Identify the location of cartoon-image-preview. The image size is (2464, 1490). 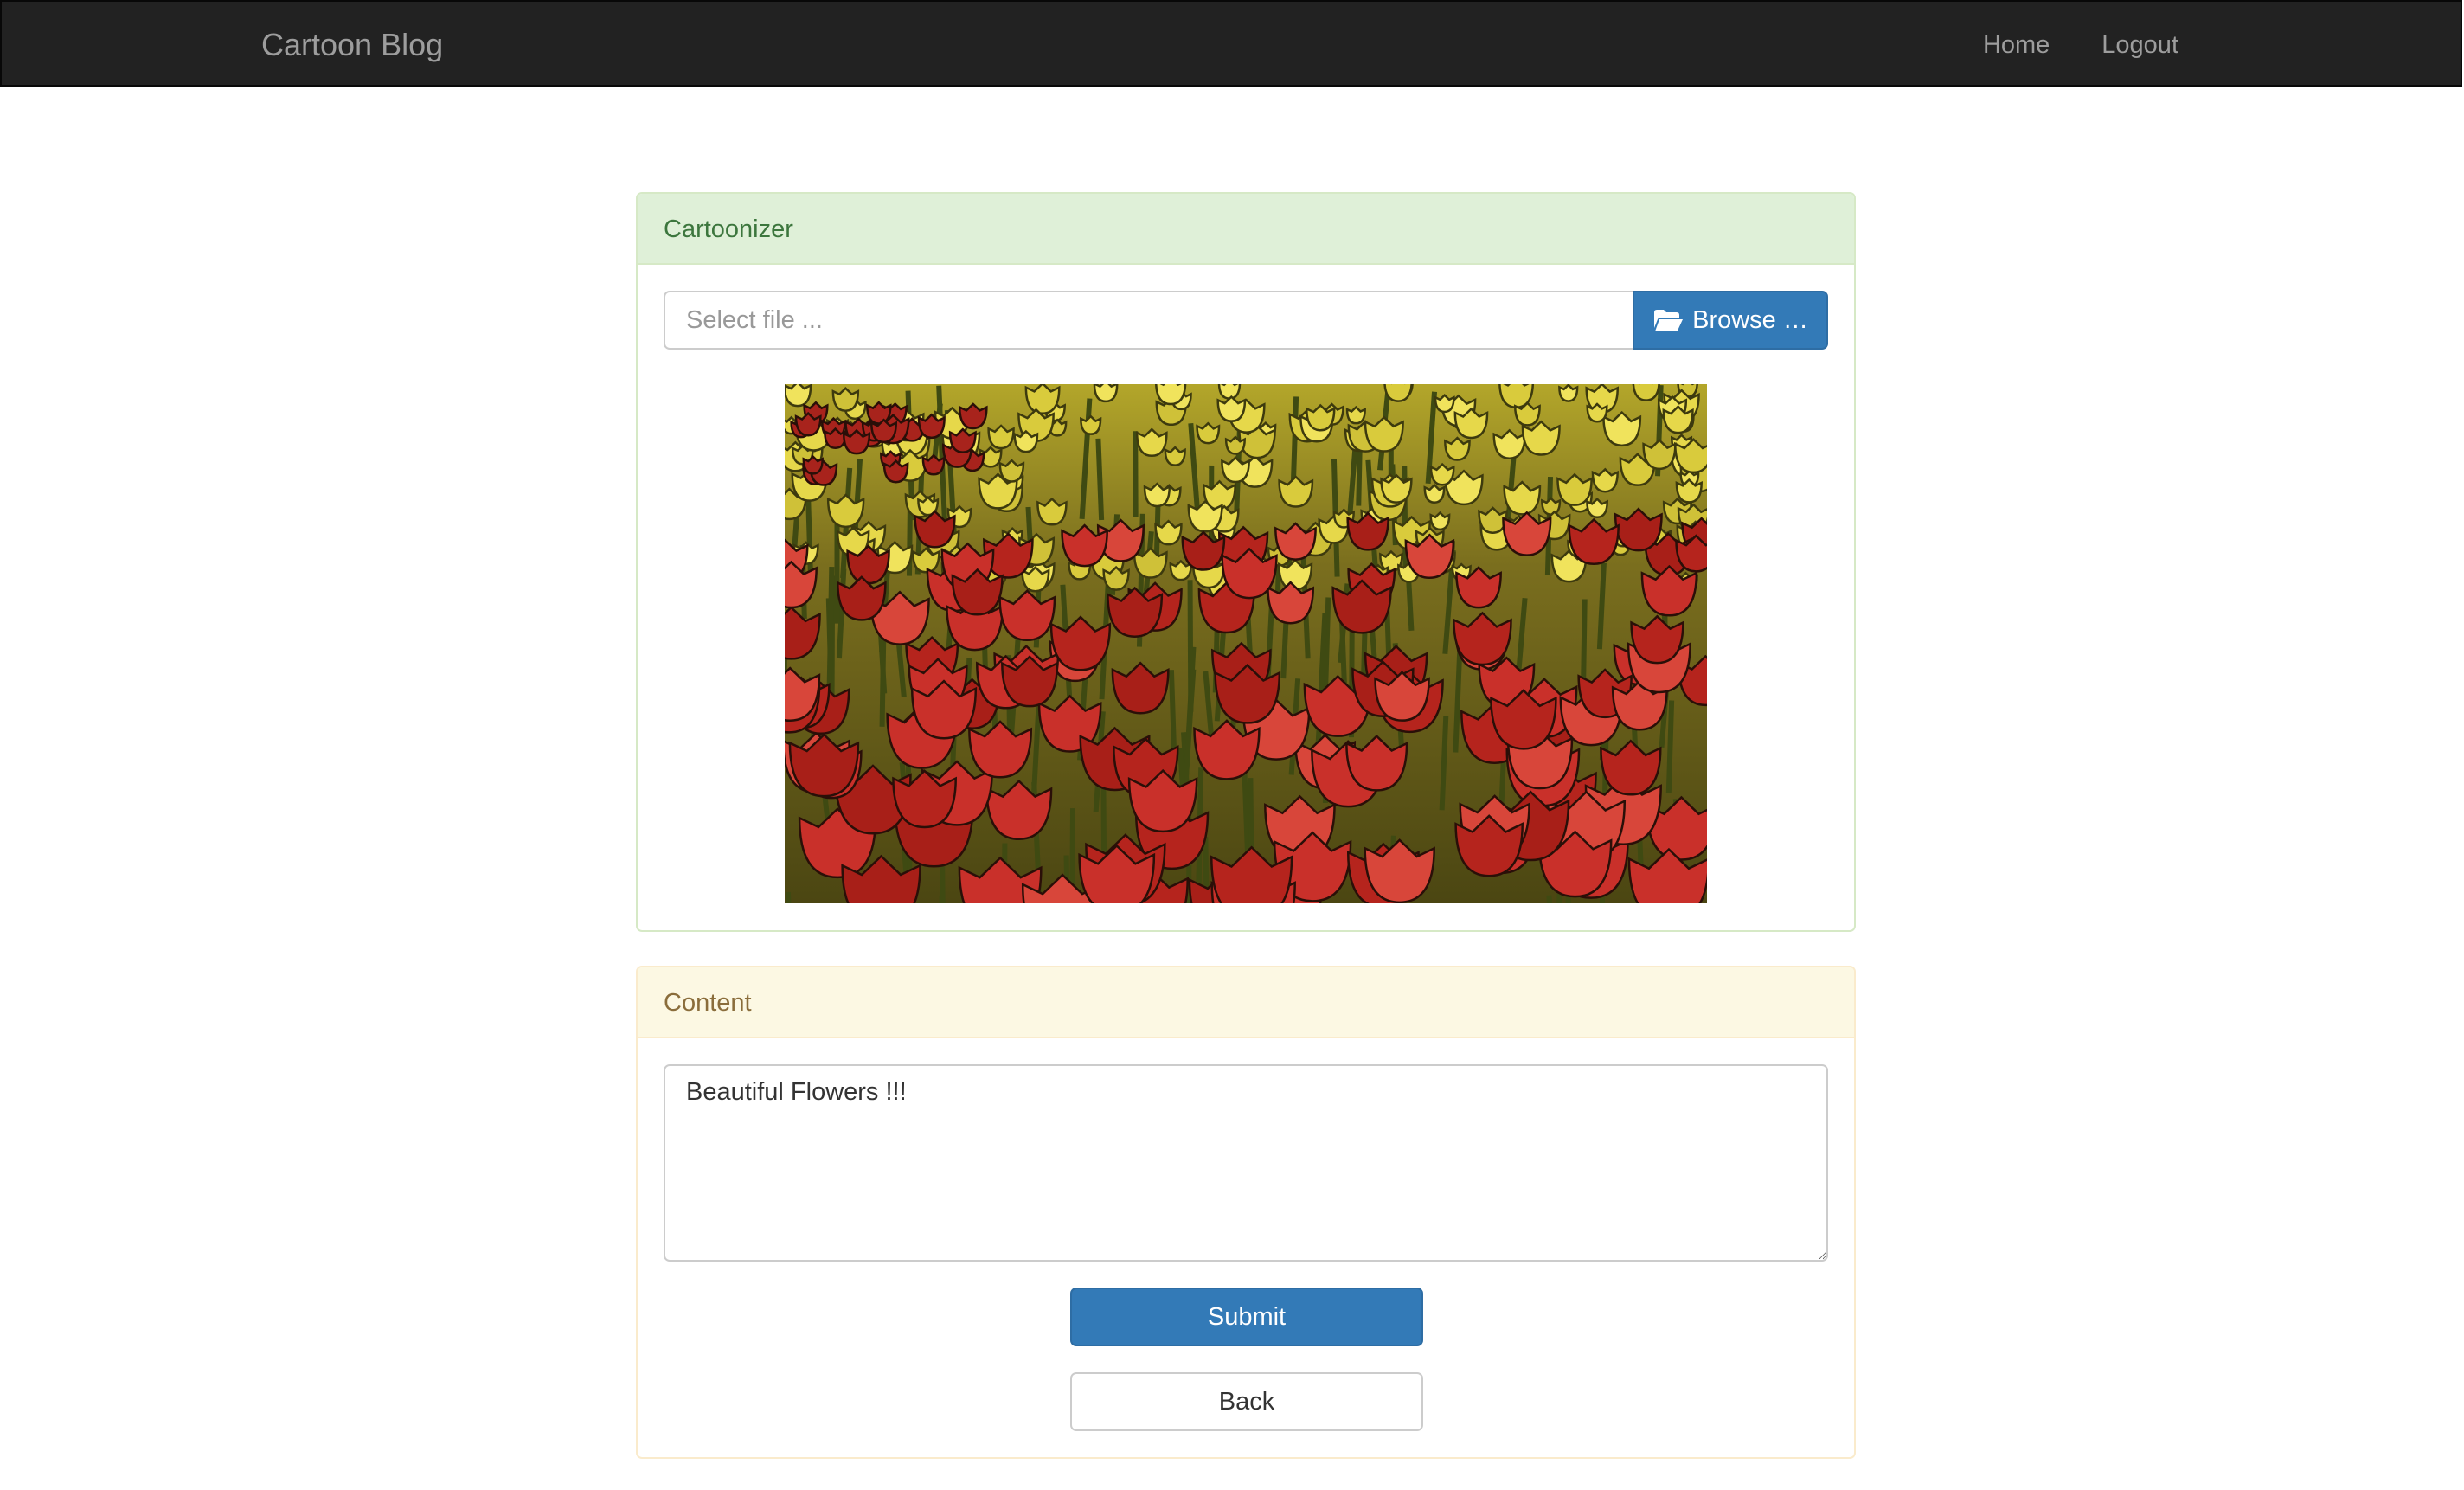
(1246, 644).